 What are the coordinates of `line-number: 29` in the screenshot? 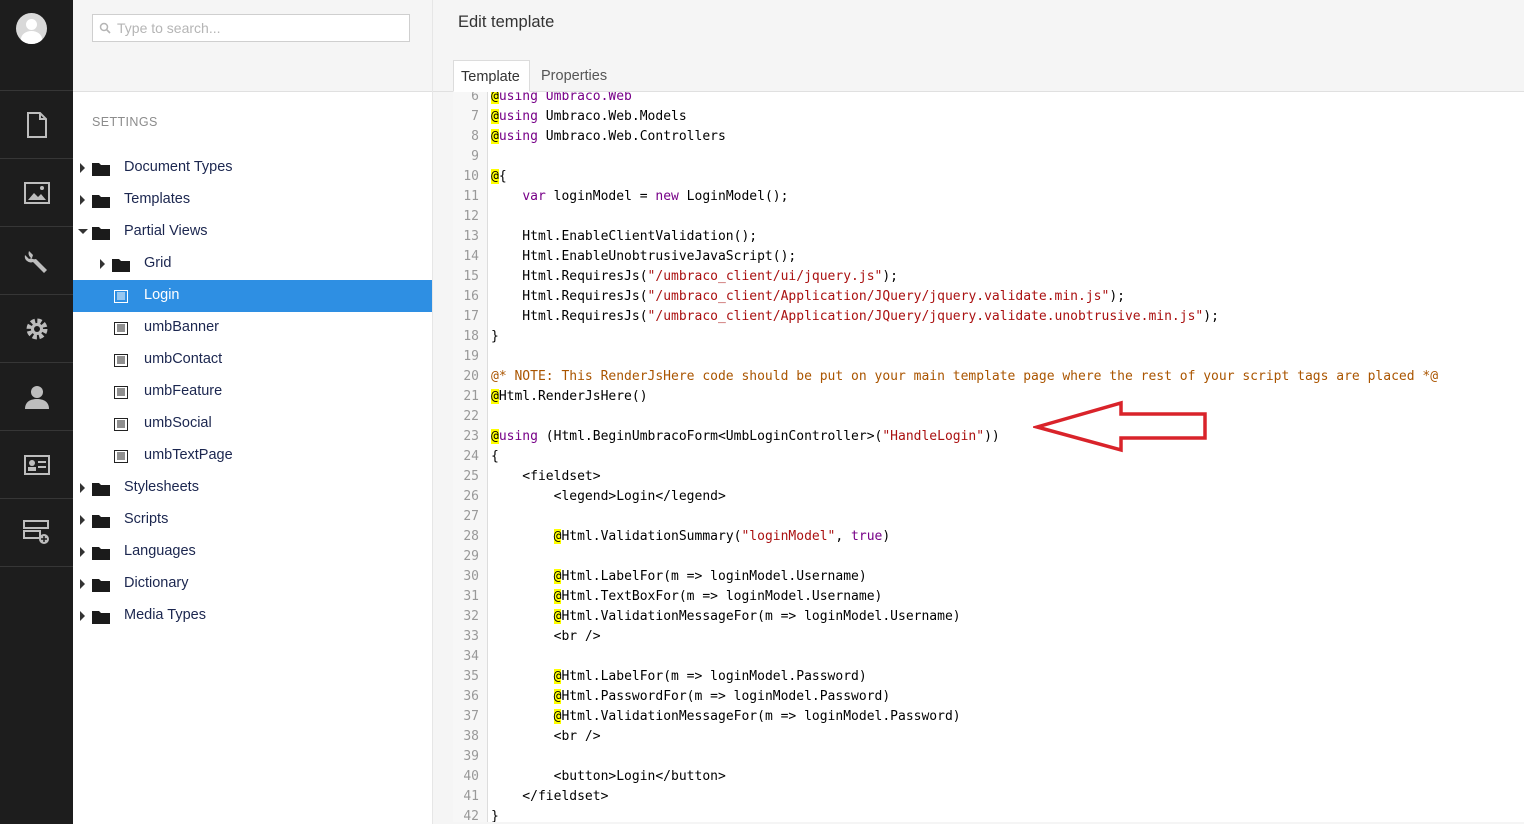 It's located at (471, 556).